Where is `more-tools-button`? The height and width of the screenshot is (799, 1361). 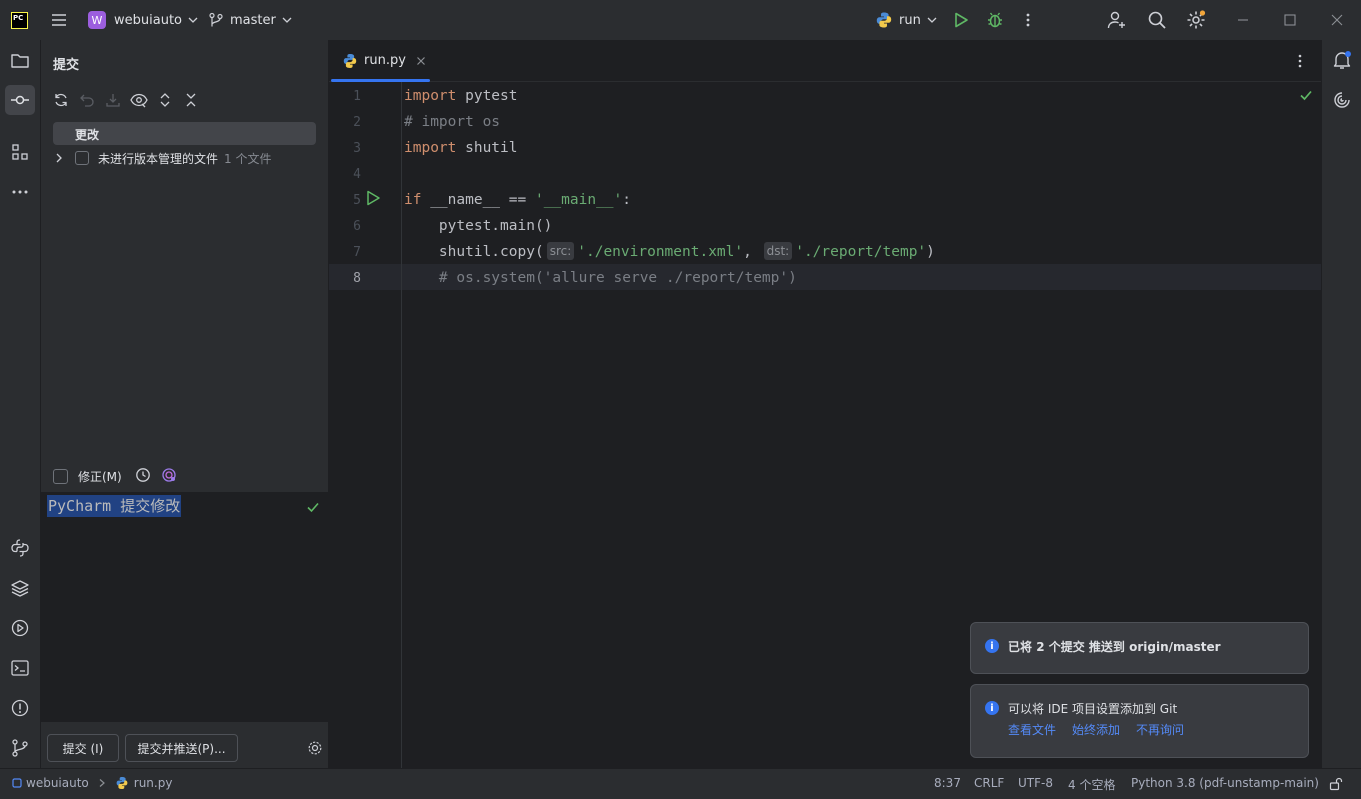
more-tools-button is located at coordinates (20, 192).